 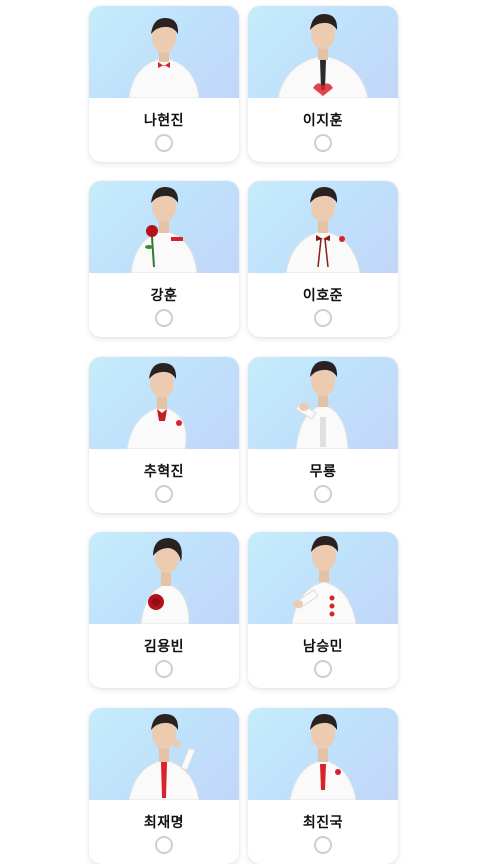 I want to click on candidate-card: 이호준, so click(x=323, y=259).